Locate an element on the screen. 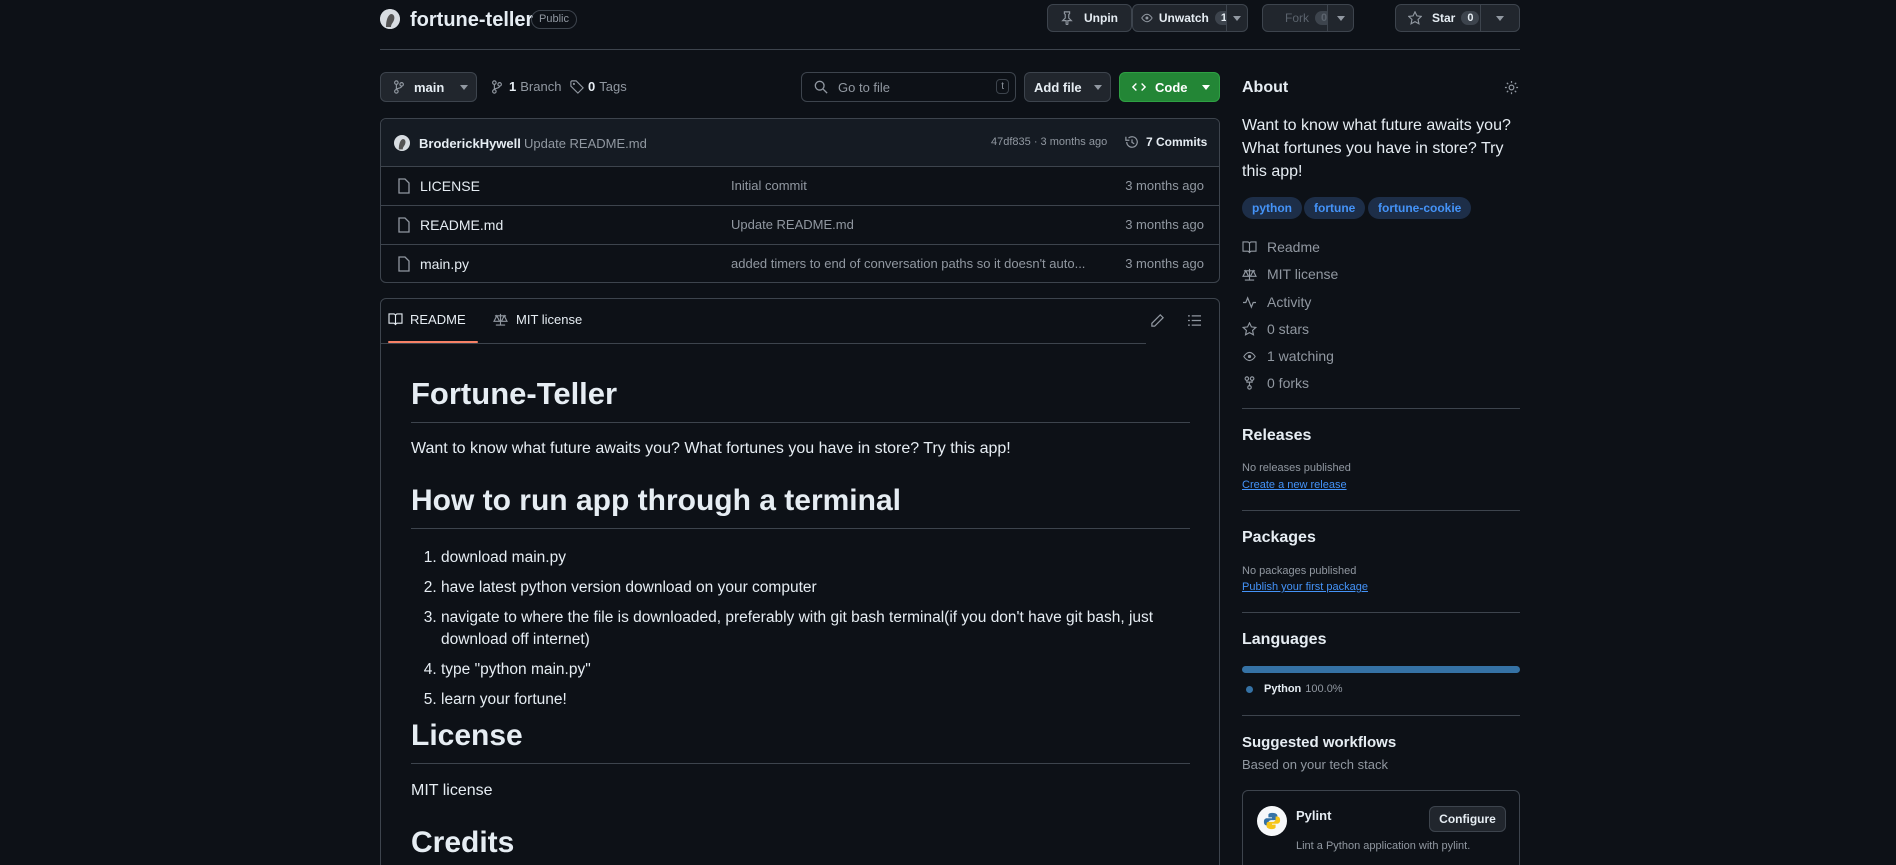 Image resolution: width=1896 pixels, height=865 pixels. sidebar-item-forks: 0 forks is located at coordinates (1275, 383).